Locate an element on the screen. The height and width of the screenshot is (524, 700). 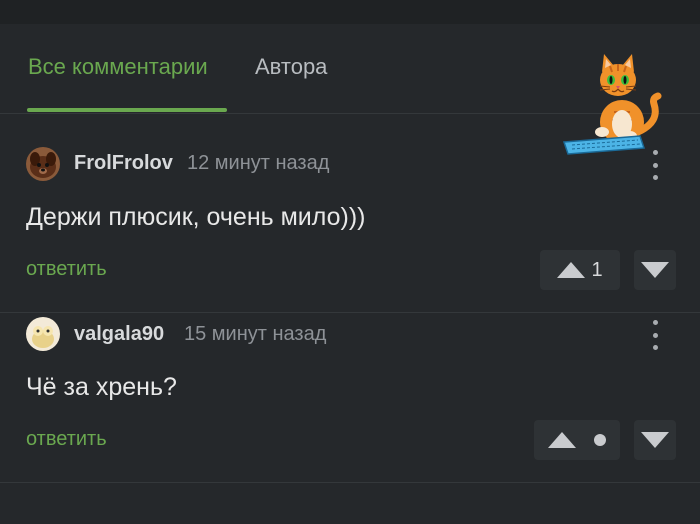
active-tab-indicator is located at coordinates (127, 110).